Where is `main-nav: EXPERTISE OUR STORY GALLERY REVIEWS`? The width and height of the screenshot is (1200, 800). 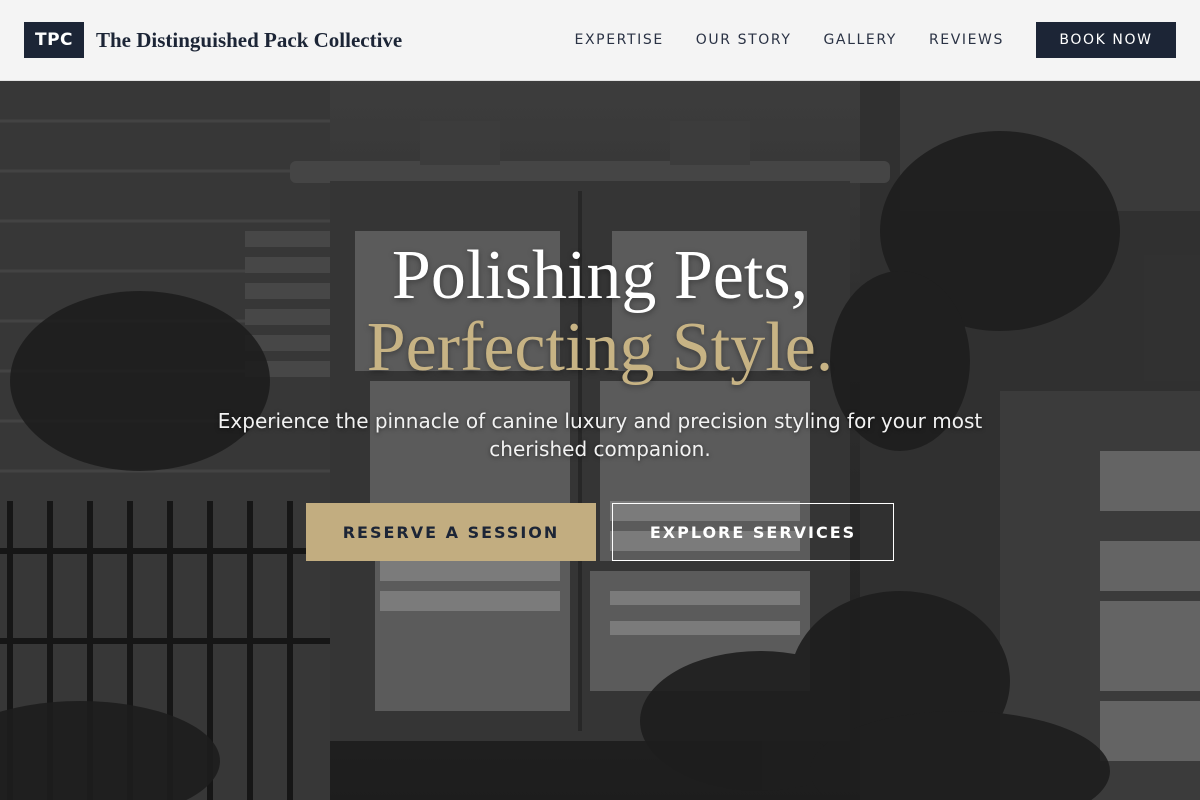 main-nav: EXPERTISE OUR STORY GALLERY REVIEWS is located at coordinates (789, 40).